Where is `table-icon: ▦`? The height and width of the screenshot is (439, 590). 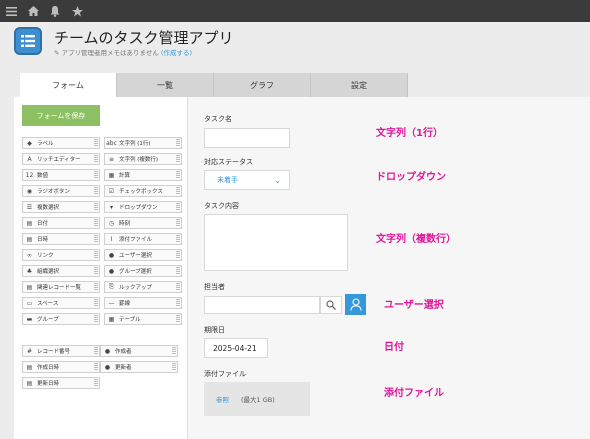
table-icon: ▦ is located at coordinates (111, 319).